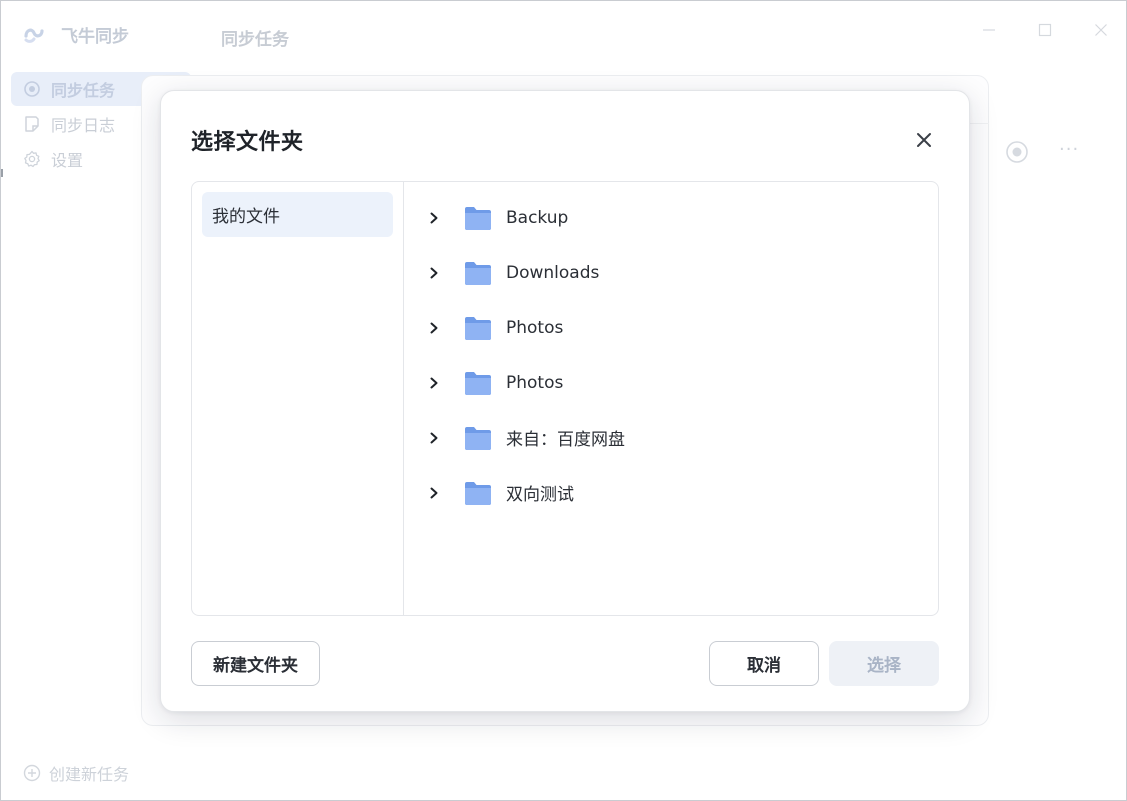  Describe the element at coordinates (540, 495) in the screenshot. I see `folder-name: 双向测试` at that location.